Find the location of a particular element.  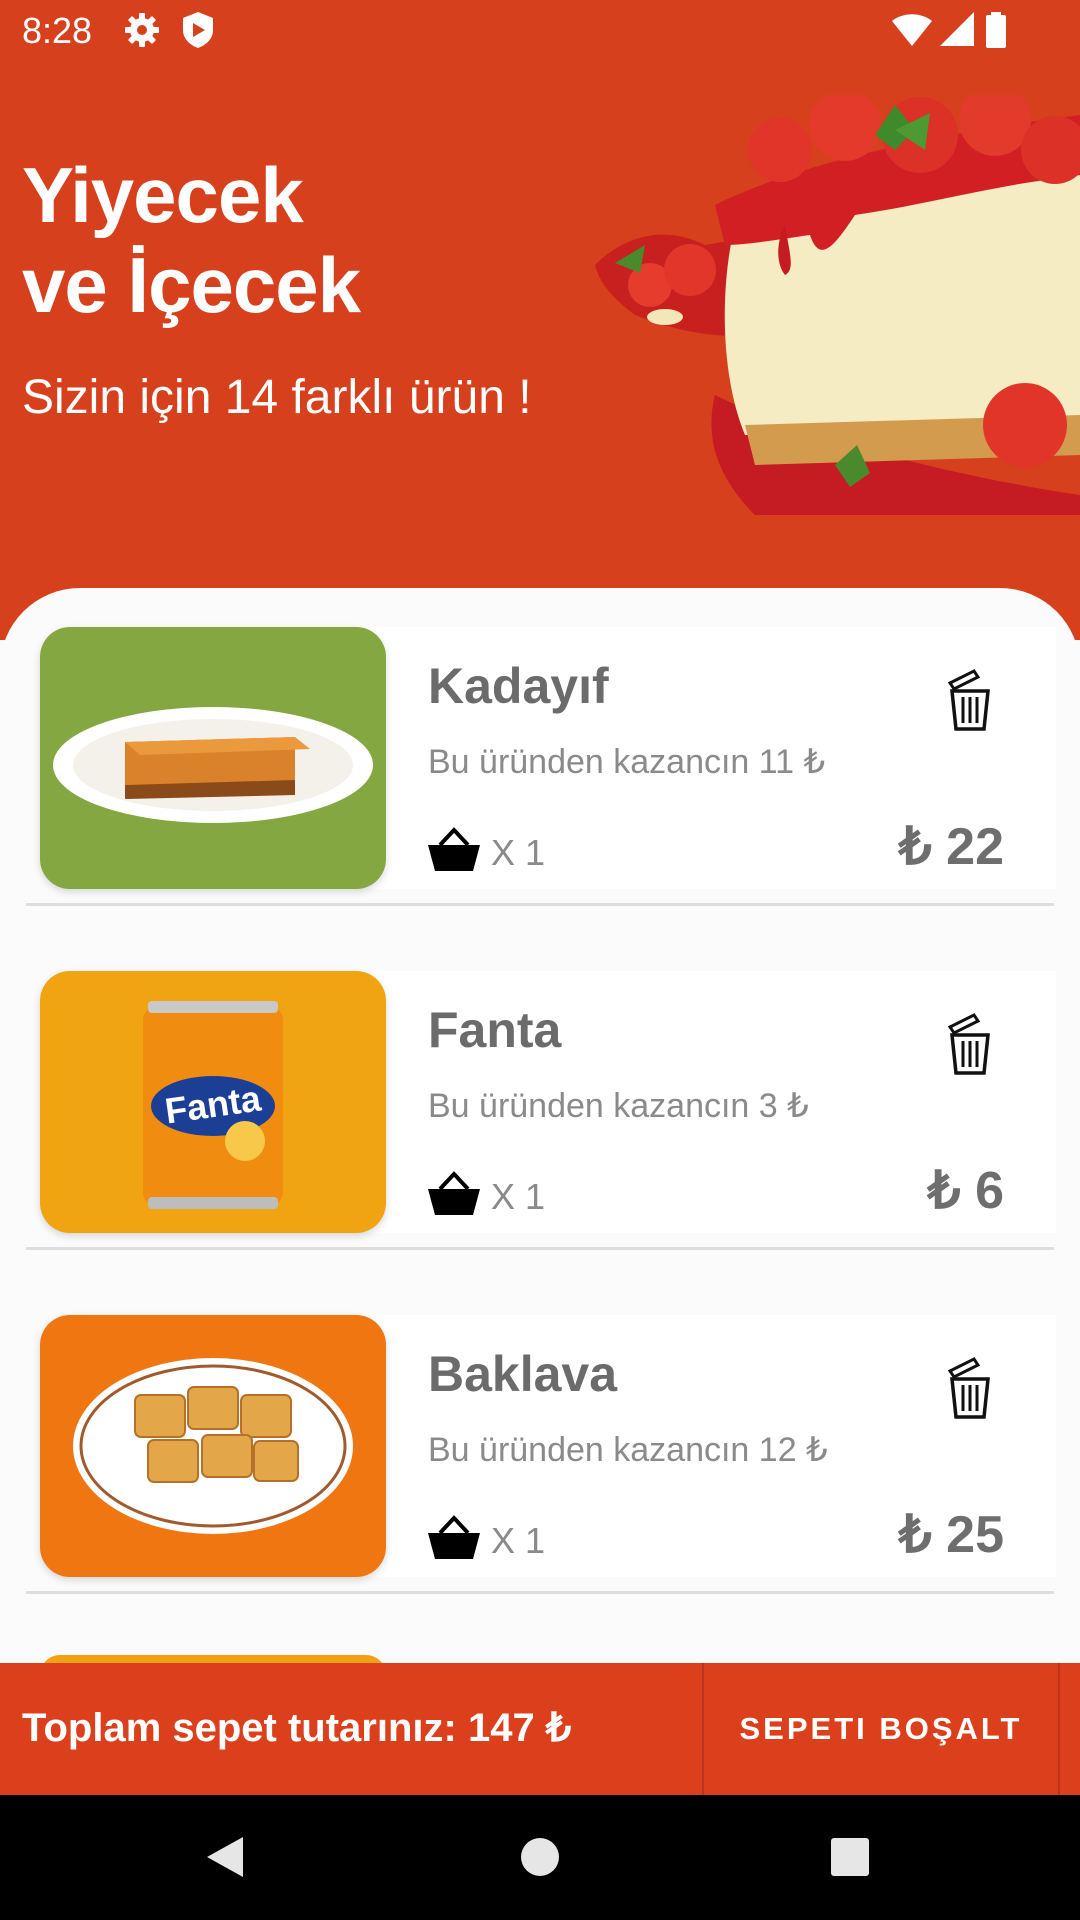

item-earning: Bu üründen kazancın 11 ₺ is located at coordinates (627, 762).